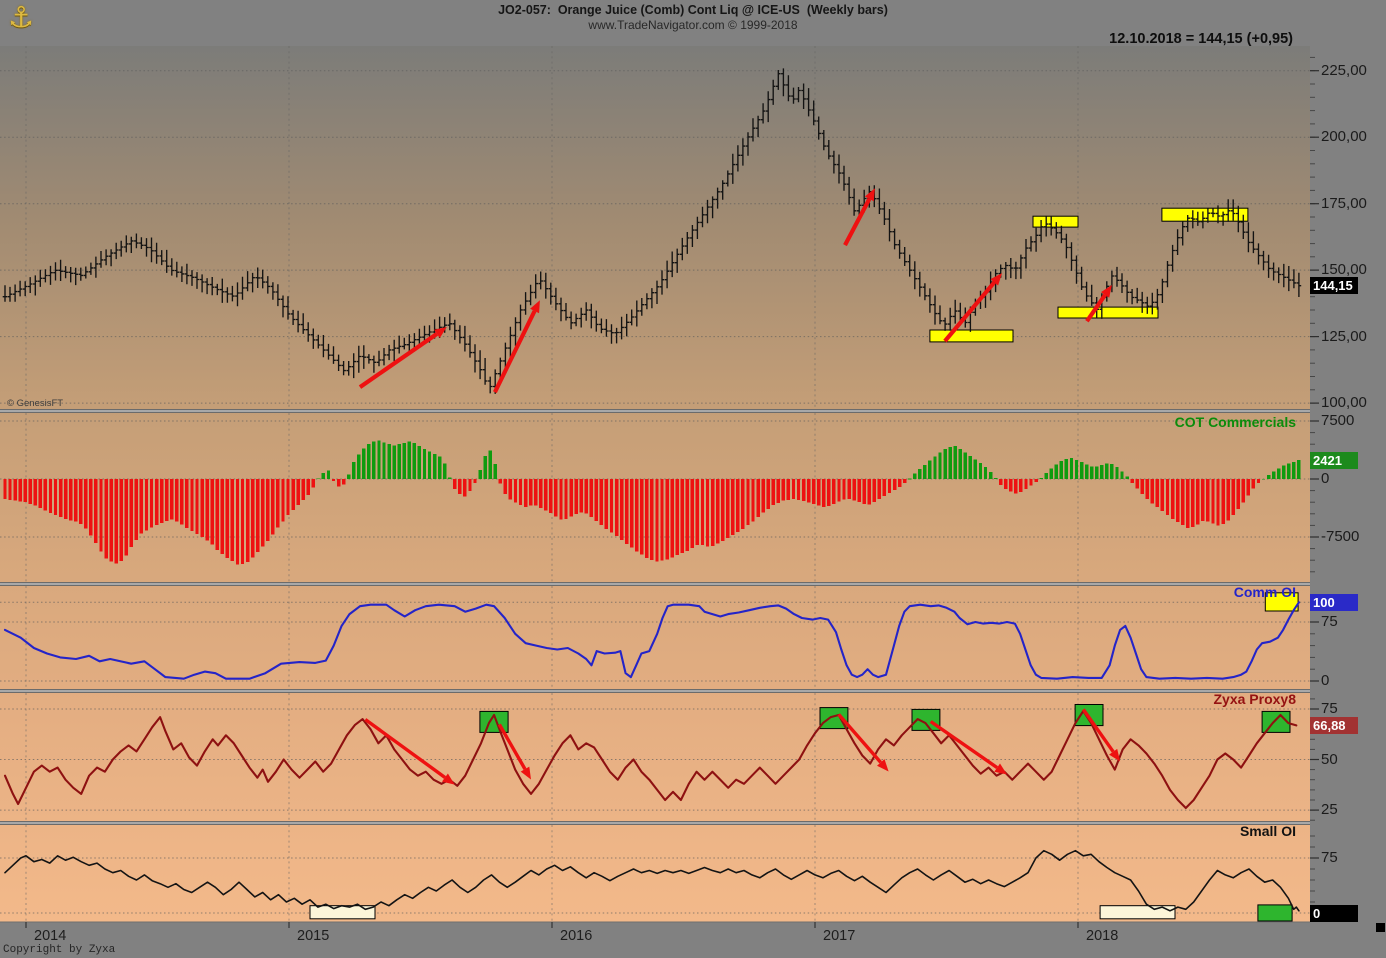  I want to click on proxy8-value-box: 66,88, so click(1334, 725).